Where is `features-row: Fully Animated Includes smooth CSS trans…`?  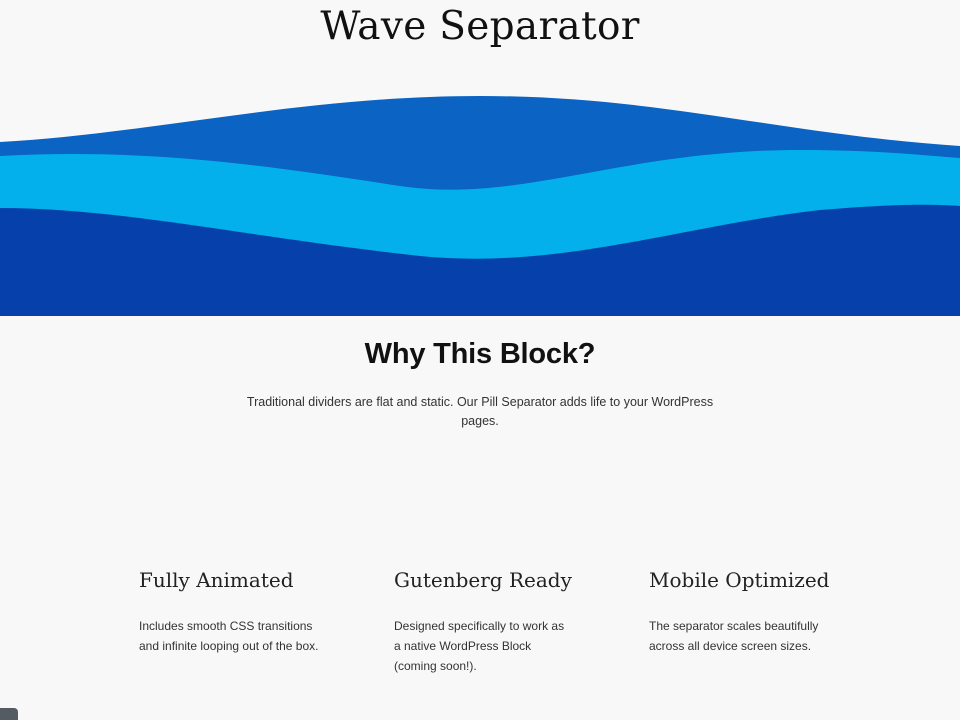
features-row: Fully Animated Includes smooth CSS trans… is located at coordinates (499, 638).